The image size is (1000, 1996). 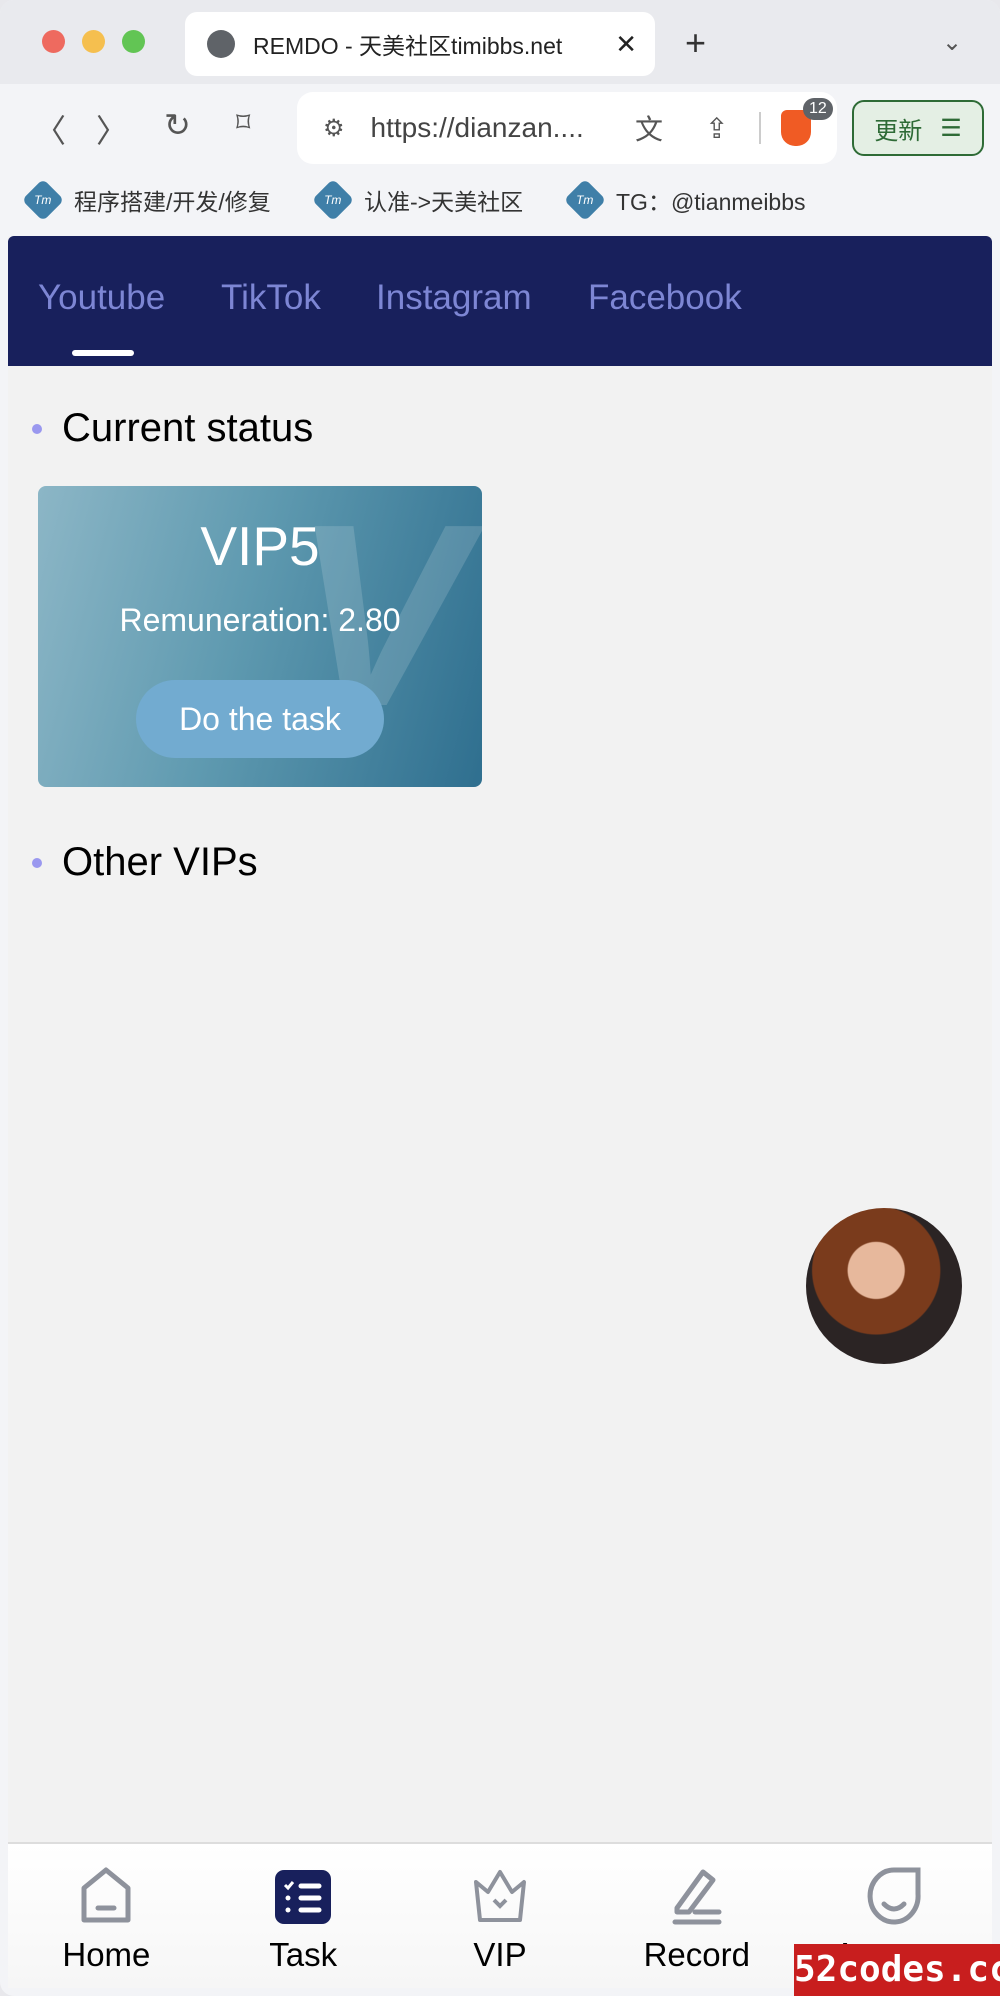 I want to click on menu-icon: ☰, so click(x=951, y=128).